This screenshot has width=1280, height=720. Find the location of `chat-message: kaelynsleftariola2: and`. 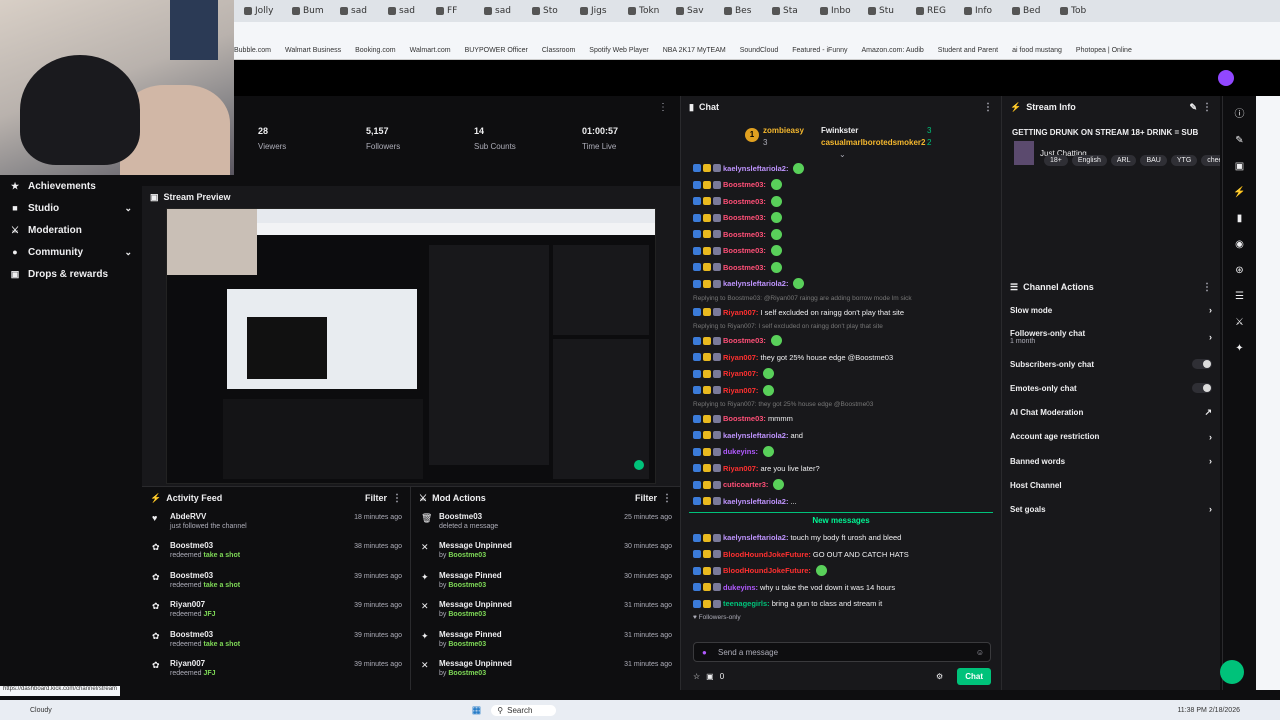

chat-message: kaelynsleftariola2: and is located at coordinates (841, 435).